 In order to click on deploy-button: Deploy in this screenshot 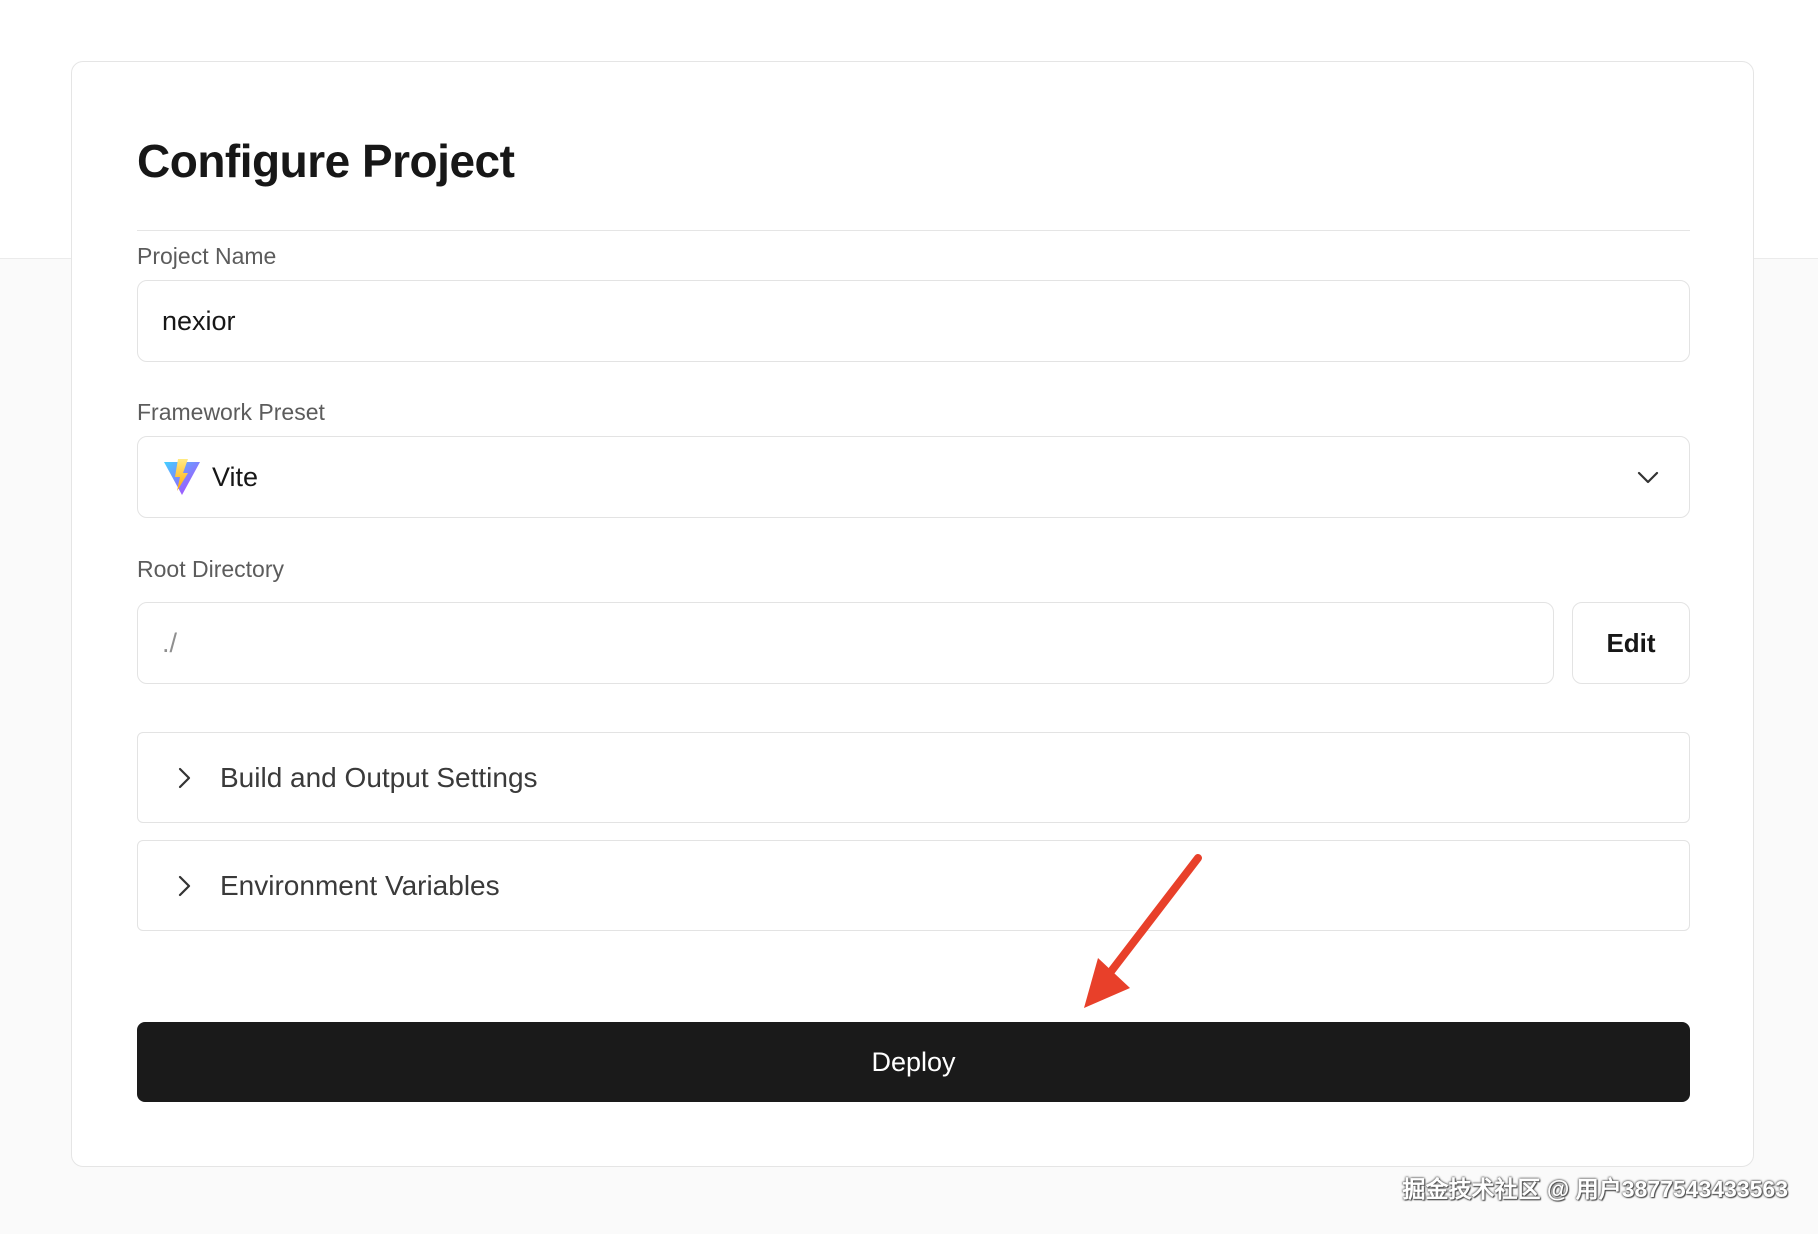, I will do `click(913, 1062)`.